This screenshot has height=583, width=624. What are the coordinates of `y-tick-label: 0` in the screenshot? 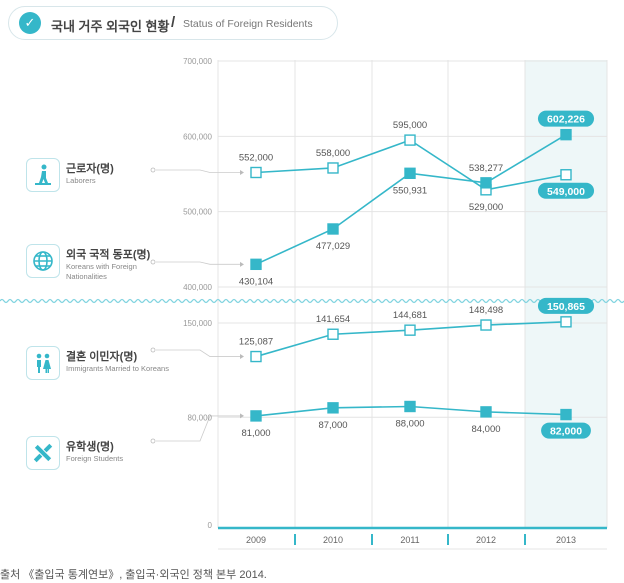 It's located at (210, 525).